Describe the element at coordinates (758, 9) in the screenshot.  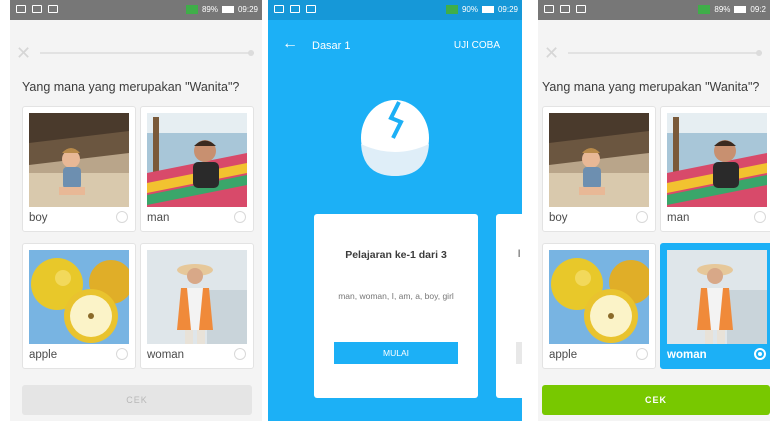
I see `clock: 09:2` at that location.